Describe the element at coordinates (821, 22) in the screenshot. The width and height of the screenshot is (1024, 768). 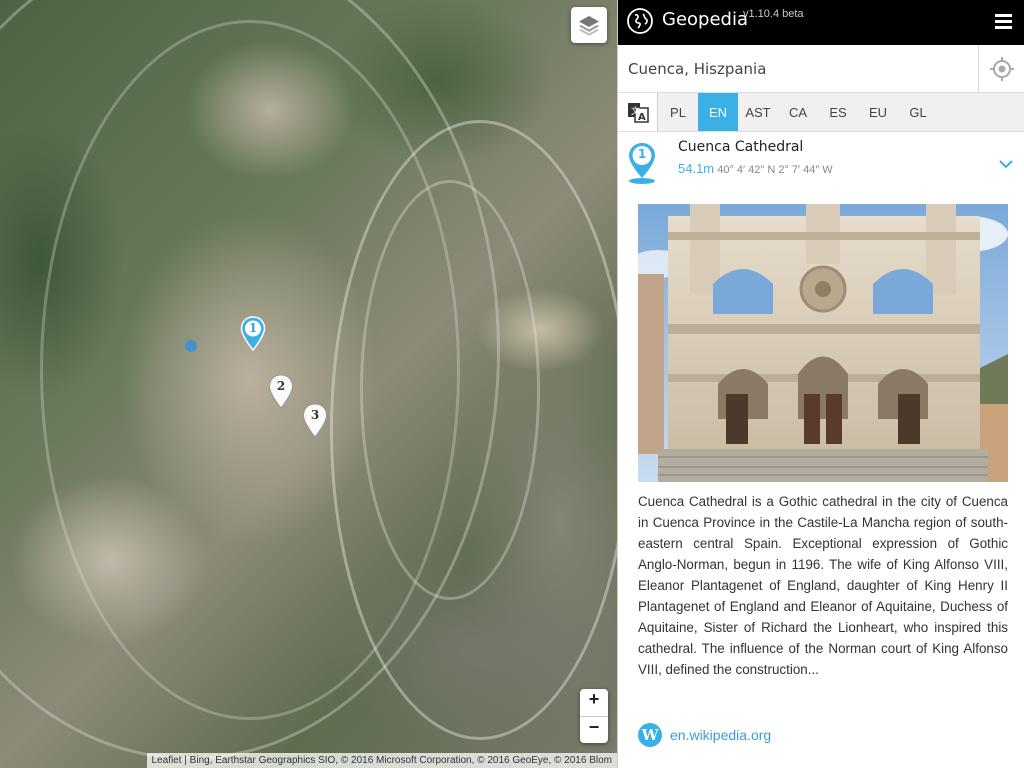
I see `app-header: Geopedia v1.10.4 beta` at that location.